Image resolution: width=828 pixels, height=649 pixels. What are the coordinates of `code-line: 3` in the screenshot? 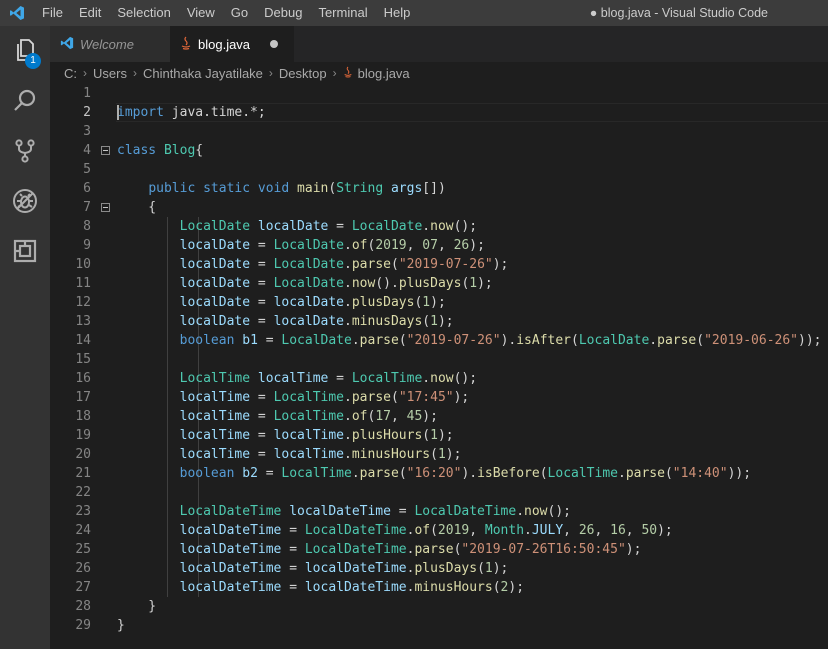 It's located at (439, 131).